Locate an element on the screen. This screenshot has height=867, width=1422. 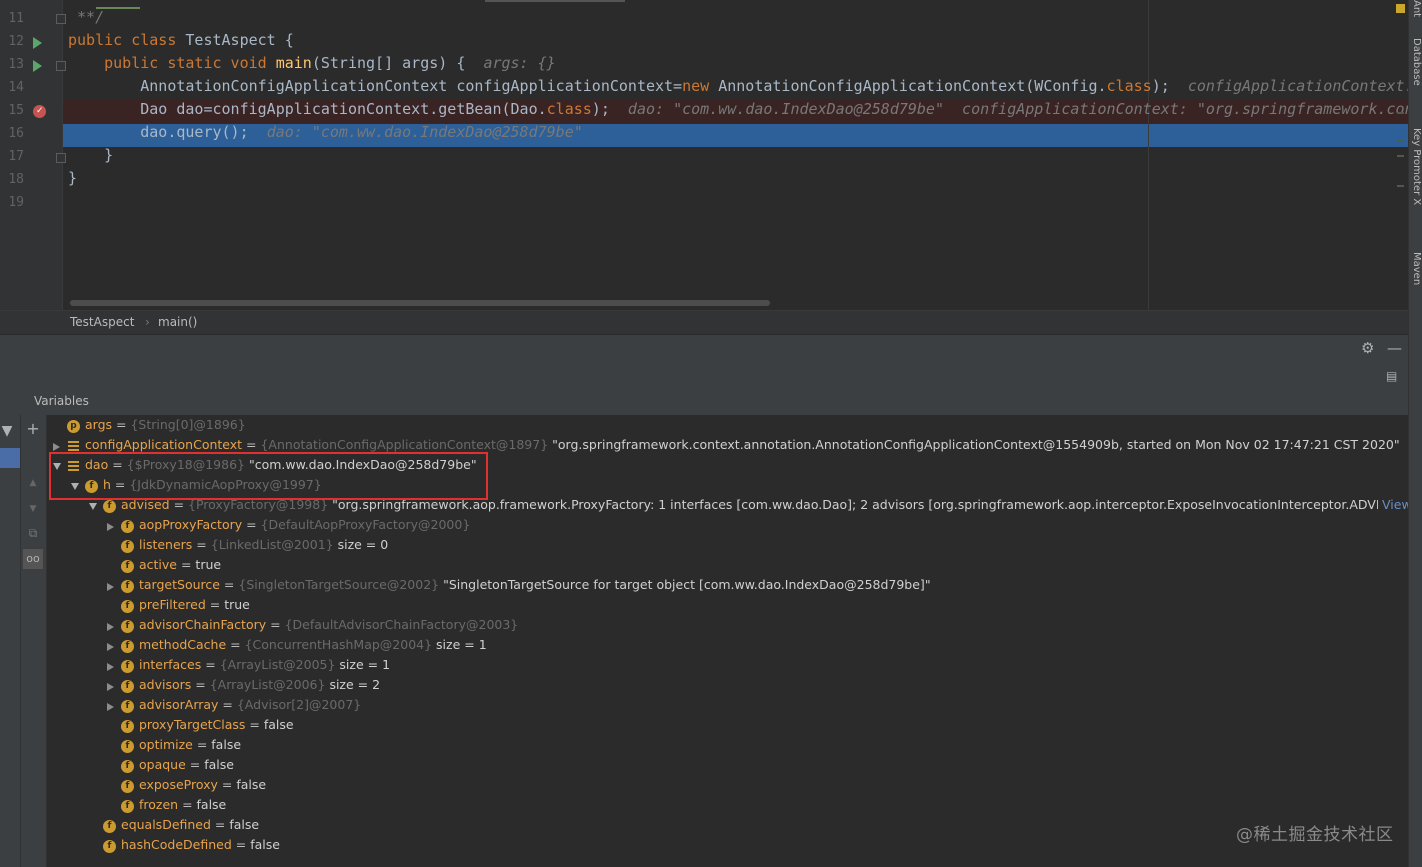
tool-tab-database: Database is located at coordinates (1415, 62).